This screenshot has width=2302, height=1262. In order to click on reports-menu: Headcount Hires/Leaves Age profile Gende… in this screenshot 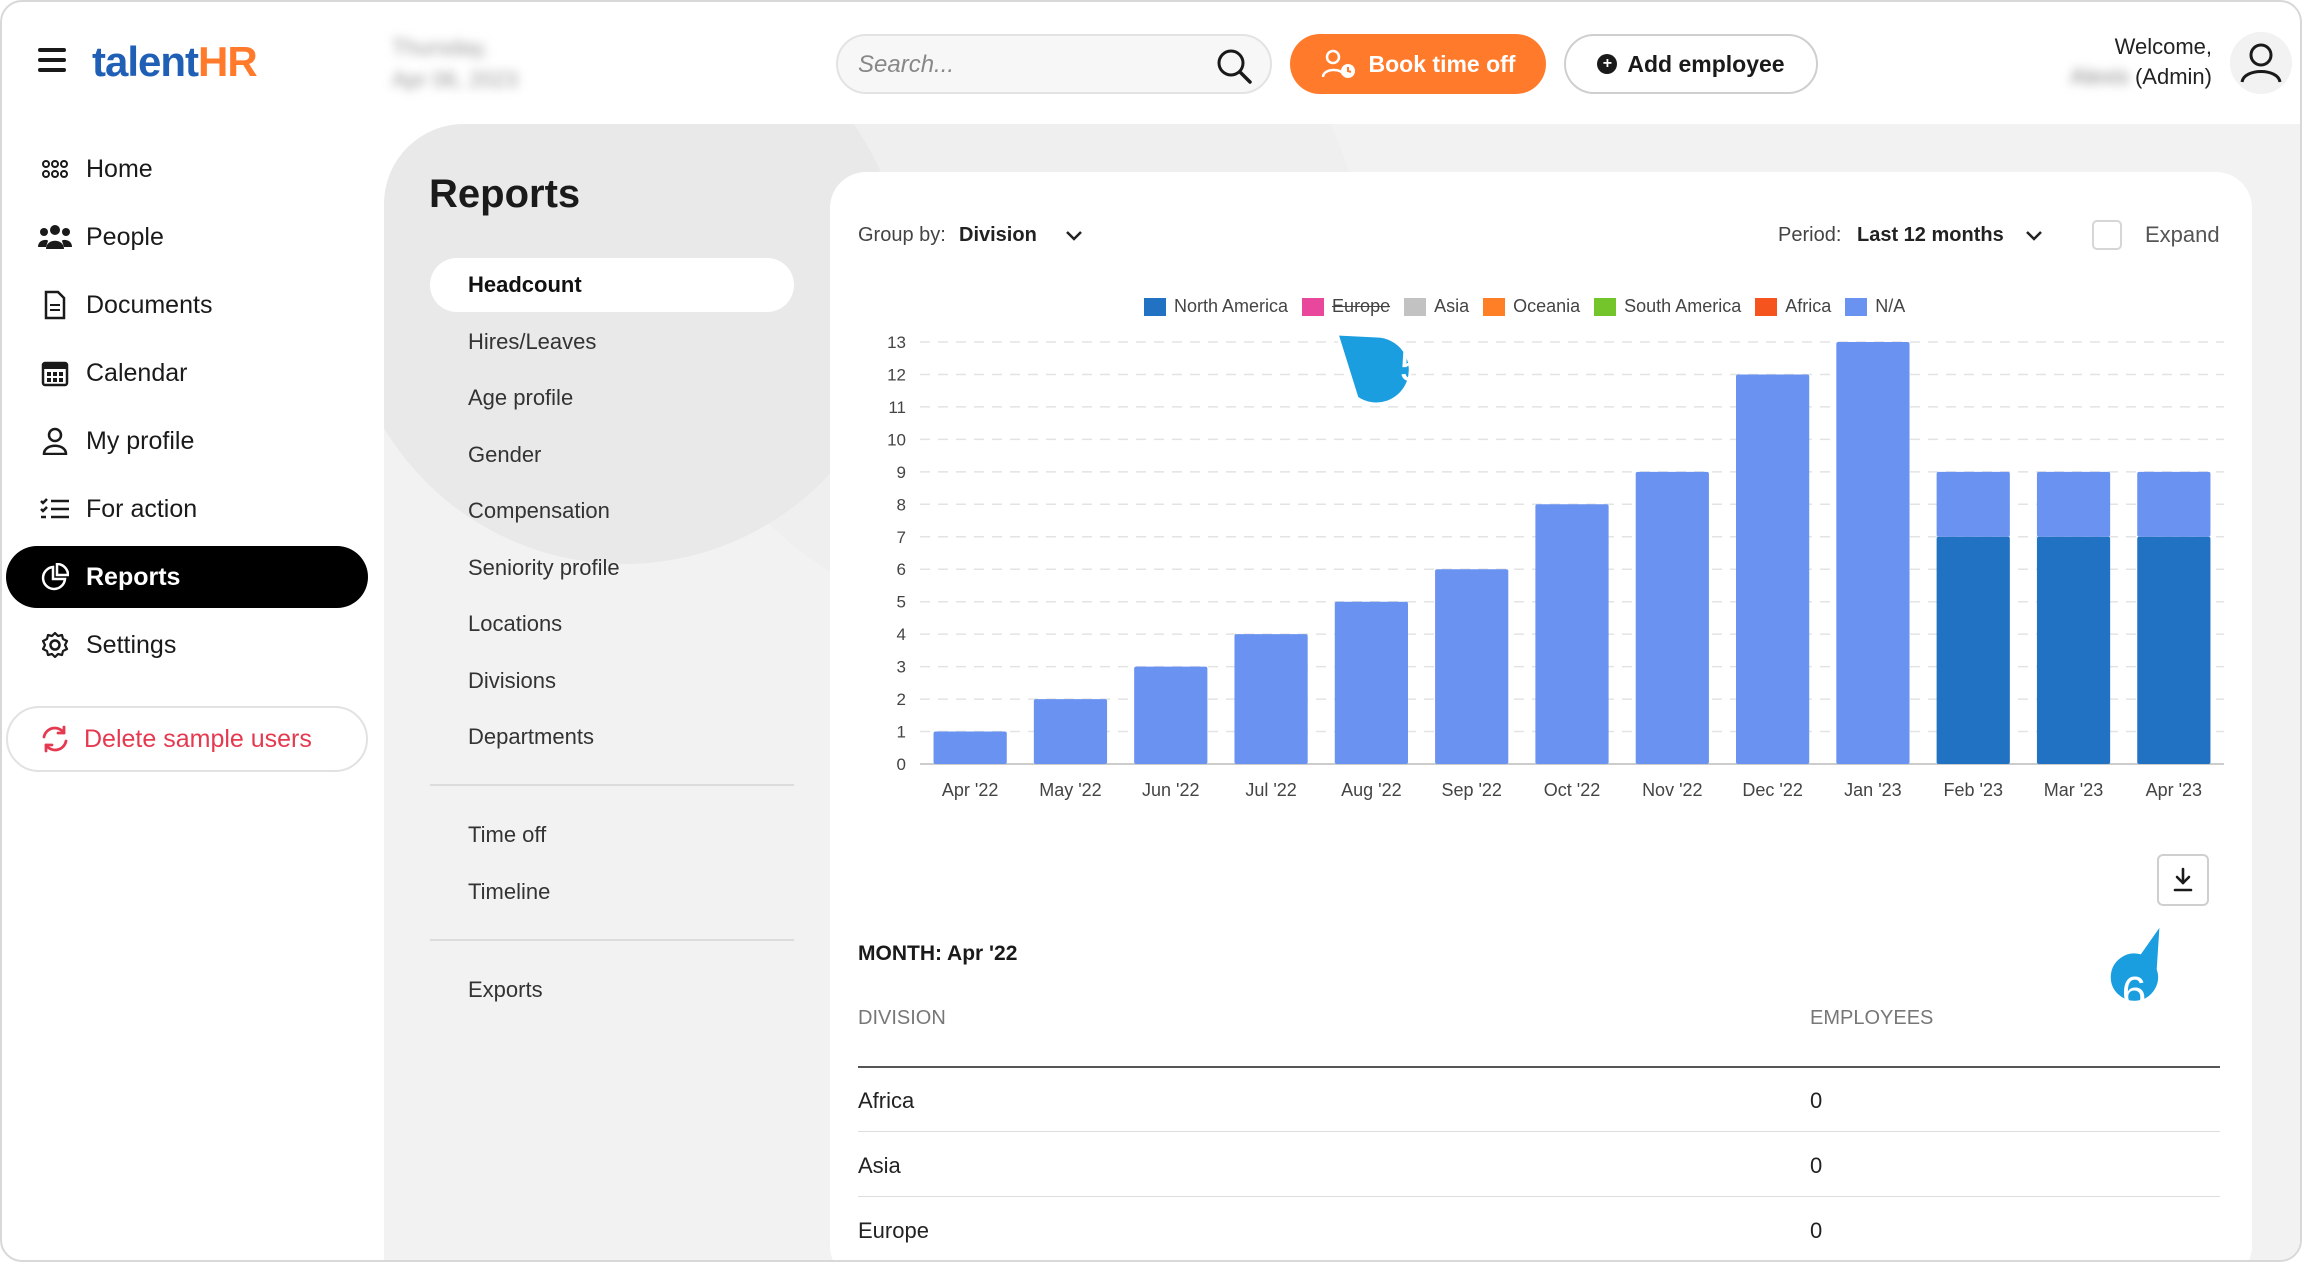, I will do `click(612, 638)`.